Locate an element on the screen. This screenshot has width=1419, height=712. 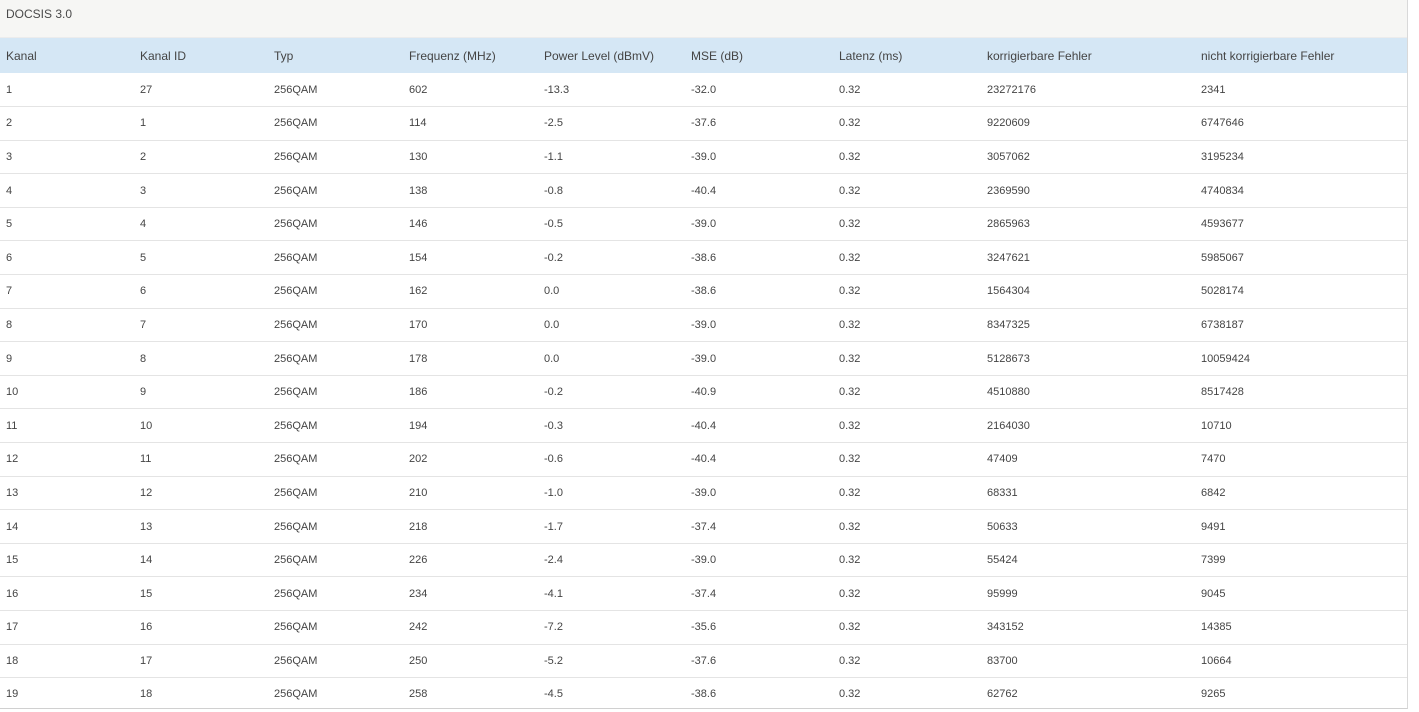
cell-frequenz: 202 is located at coordinates (418, 459).